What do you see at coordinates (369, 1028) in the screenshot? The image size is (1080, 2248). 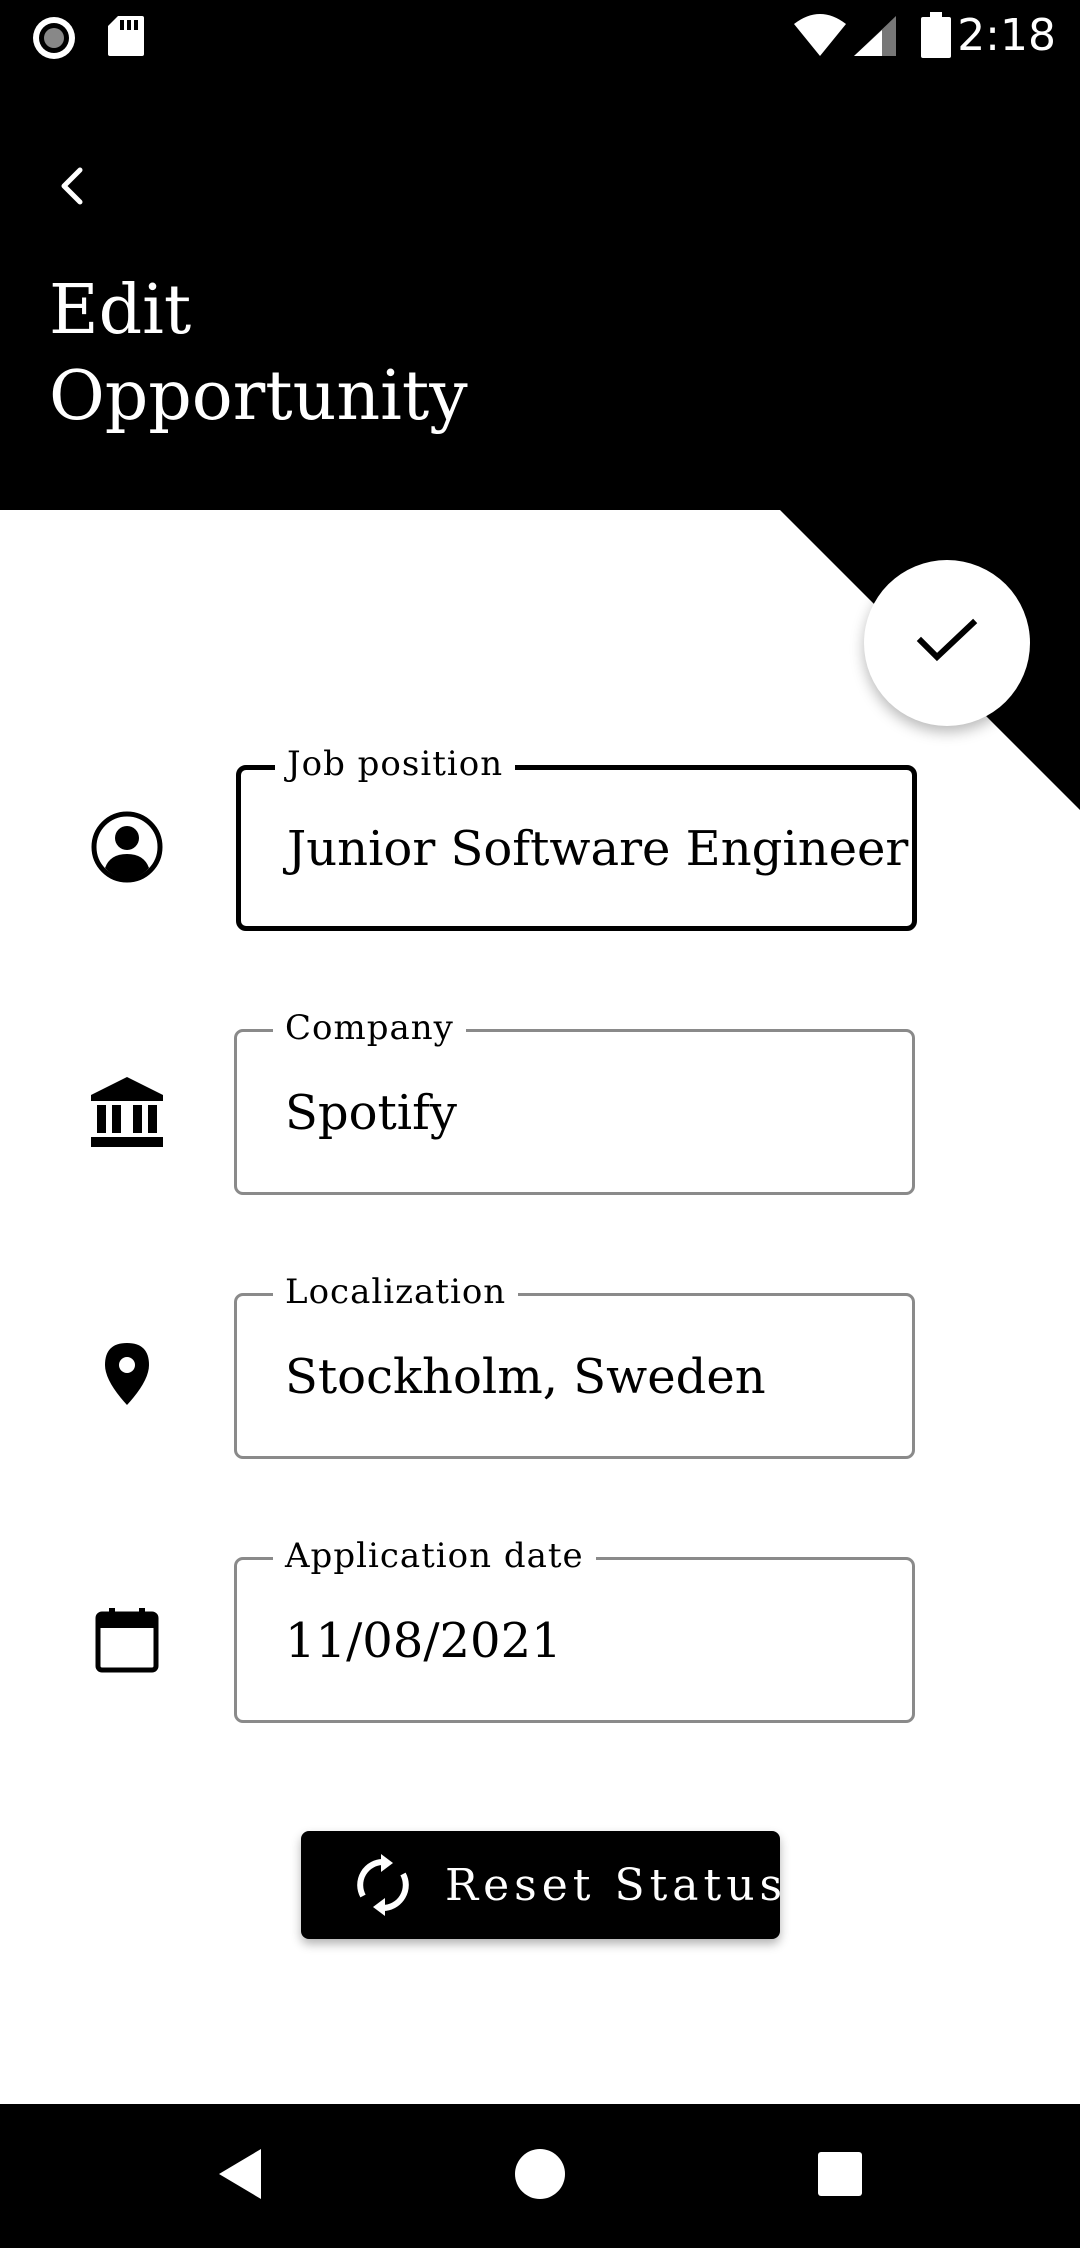 I see `company-label: Company` at bounding box center [369, 1028].